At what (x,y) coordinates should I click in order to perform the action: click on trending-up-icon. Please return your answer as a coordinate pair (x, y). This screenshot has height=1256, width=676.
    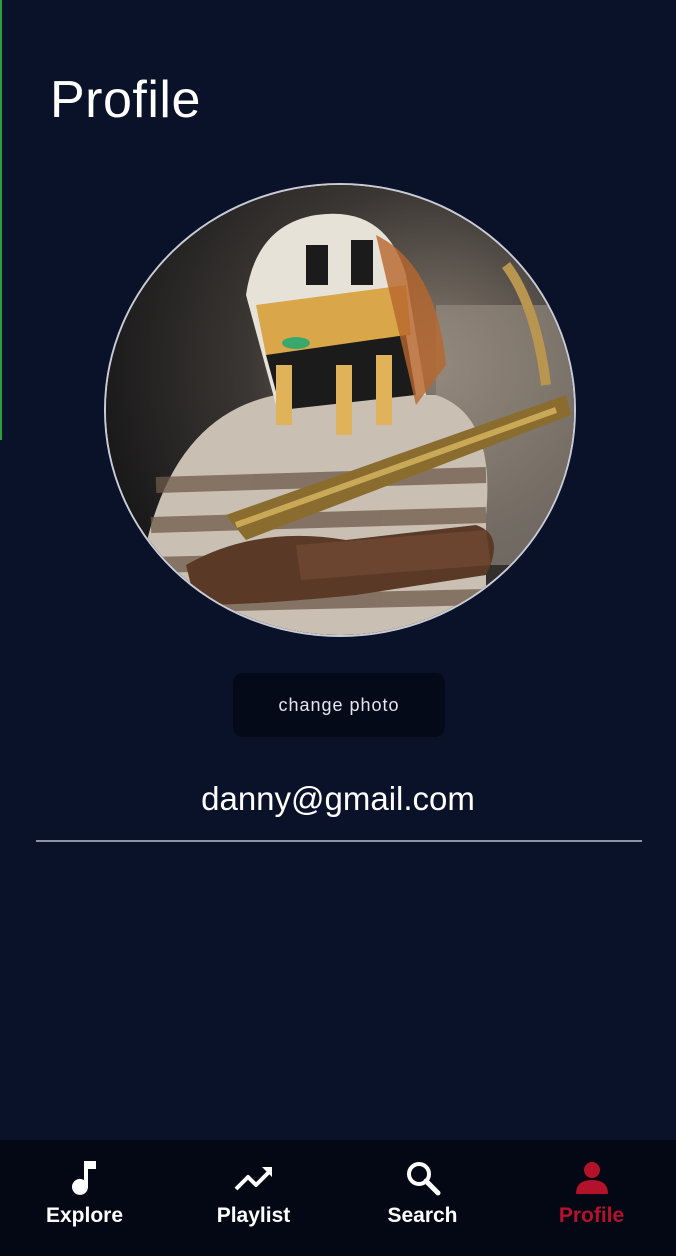
    Looking at the image, I should click on (254, 1178).